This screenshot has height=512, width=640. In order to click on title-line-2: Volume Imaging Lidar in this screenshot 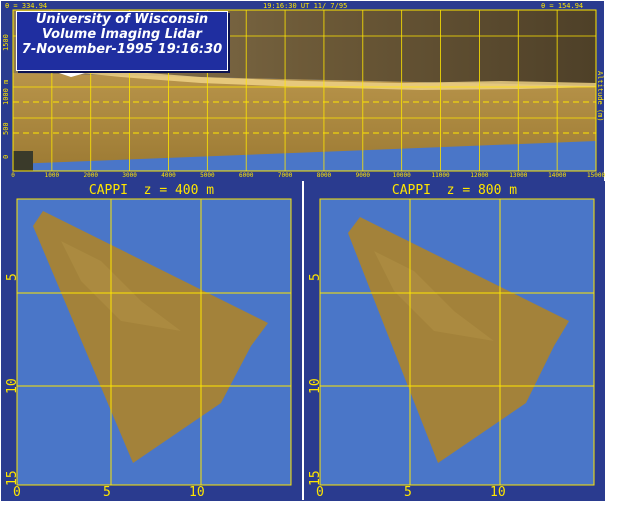, I will do `click(122, 34)`.